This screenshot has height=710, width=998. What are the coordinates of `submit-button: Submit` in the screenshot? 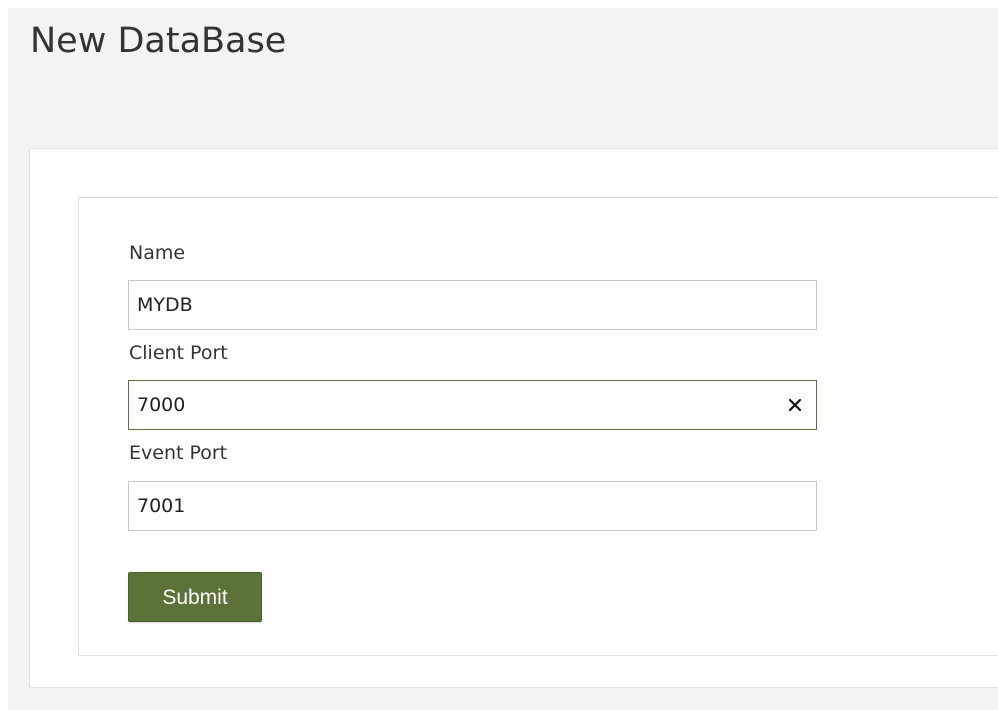 It's located at (195, 597).